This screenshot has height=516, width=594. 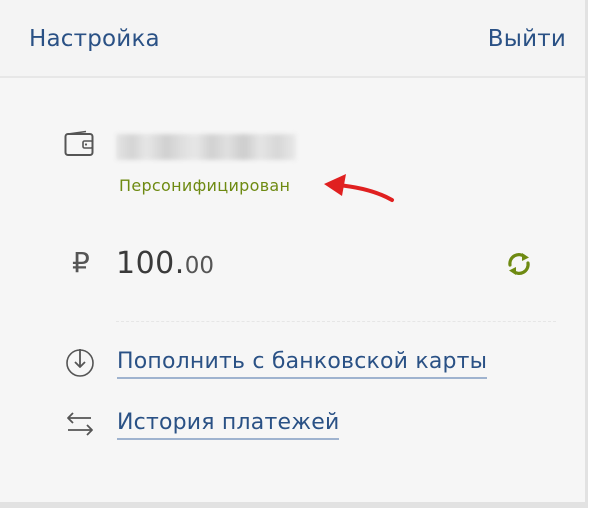 What do you see at coordinates (302, 364) in the screenshot?
I see `topup-from-card-link: Пополнить с банковской карты` at bounding box center [302, 364].